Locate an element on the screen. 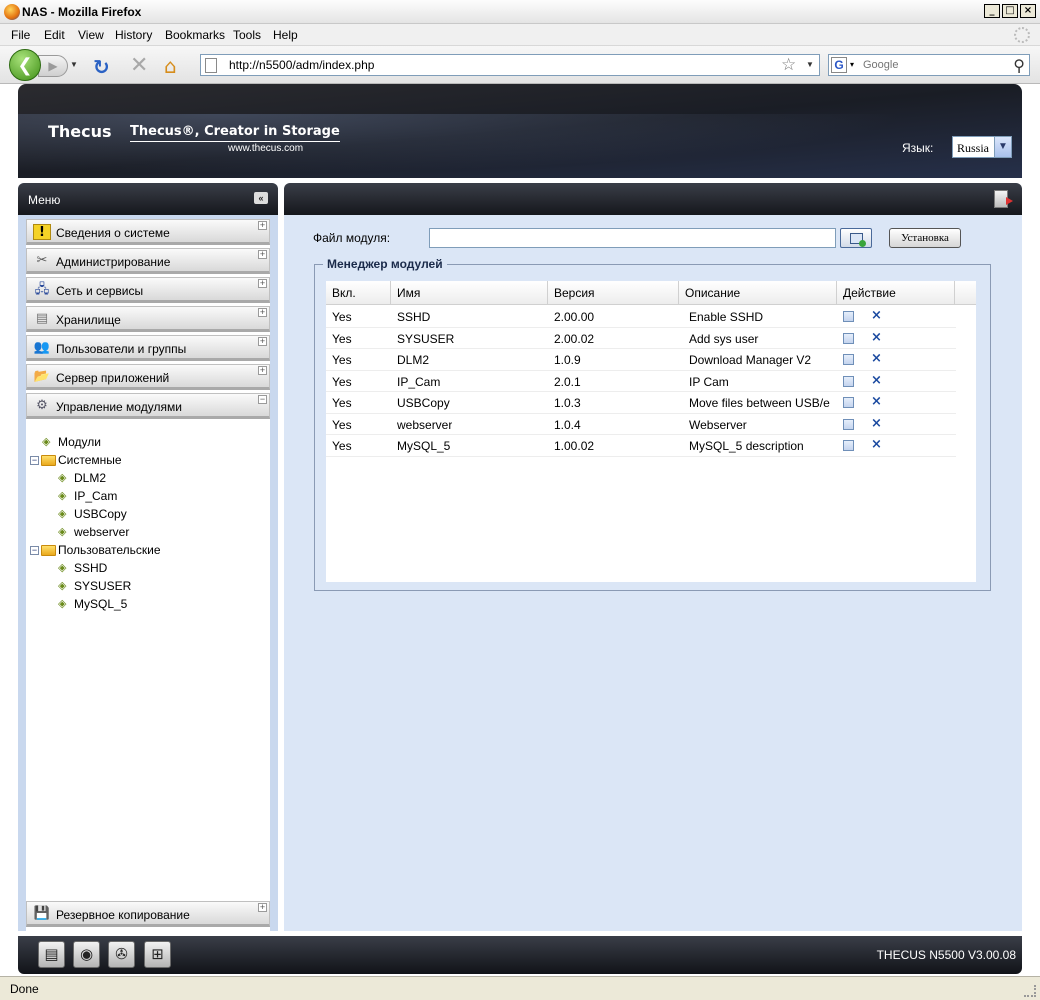 Image resolution: width=1040 pixels, height=1000 pixels. tree-item-modules: ◈ Модули is located at coordinates (71, 442).